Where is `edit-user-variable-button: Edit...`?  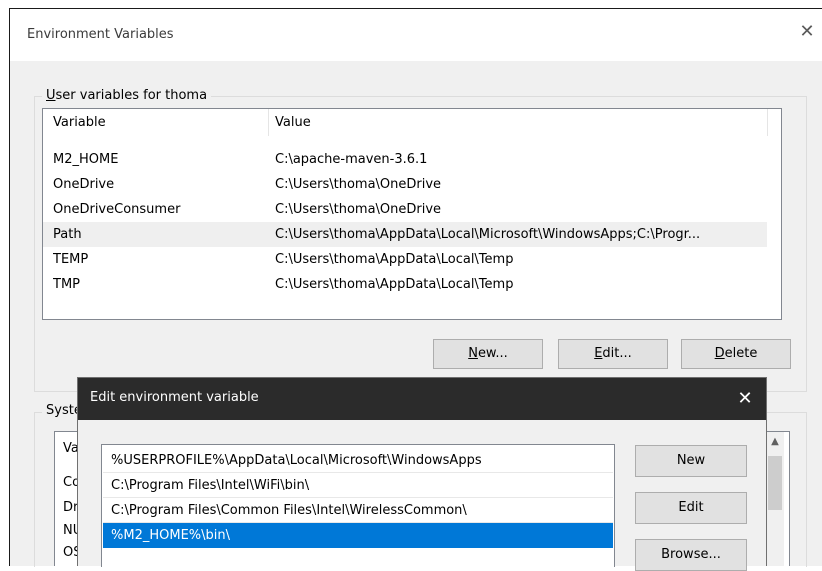
edit-user-variable-button: Edit... is located at coordinates (613, 354).